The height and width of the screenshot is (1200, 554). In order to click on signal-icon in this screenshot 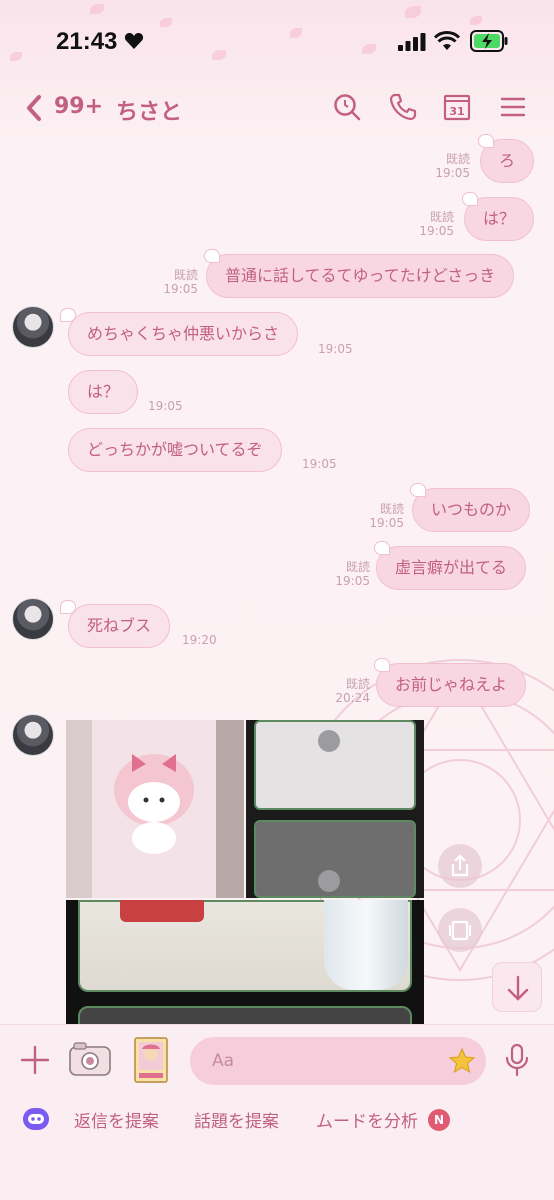, I will do `click(412, 42)`.